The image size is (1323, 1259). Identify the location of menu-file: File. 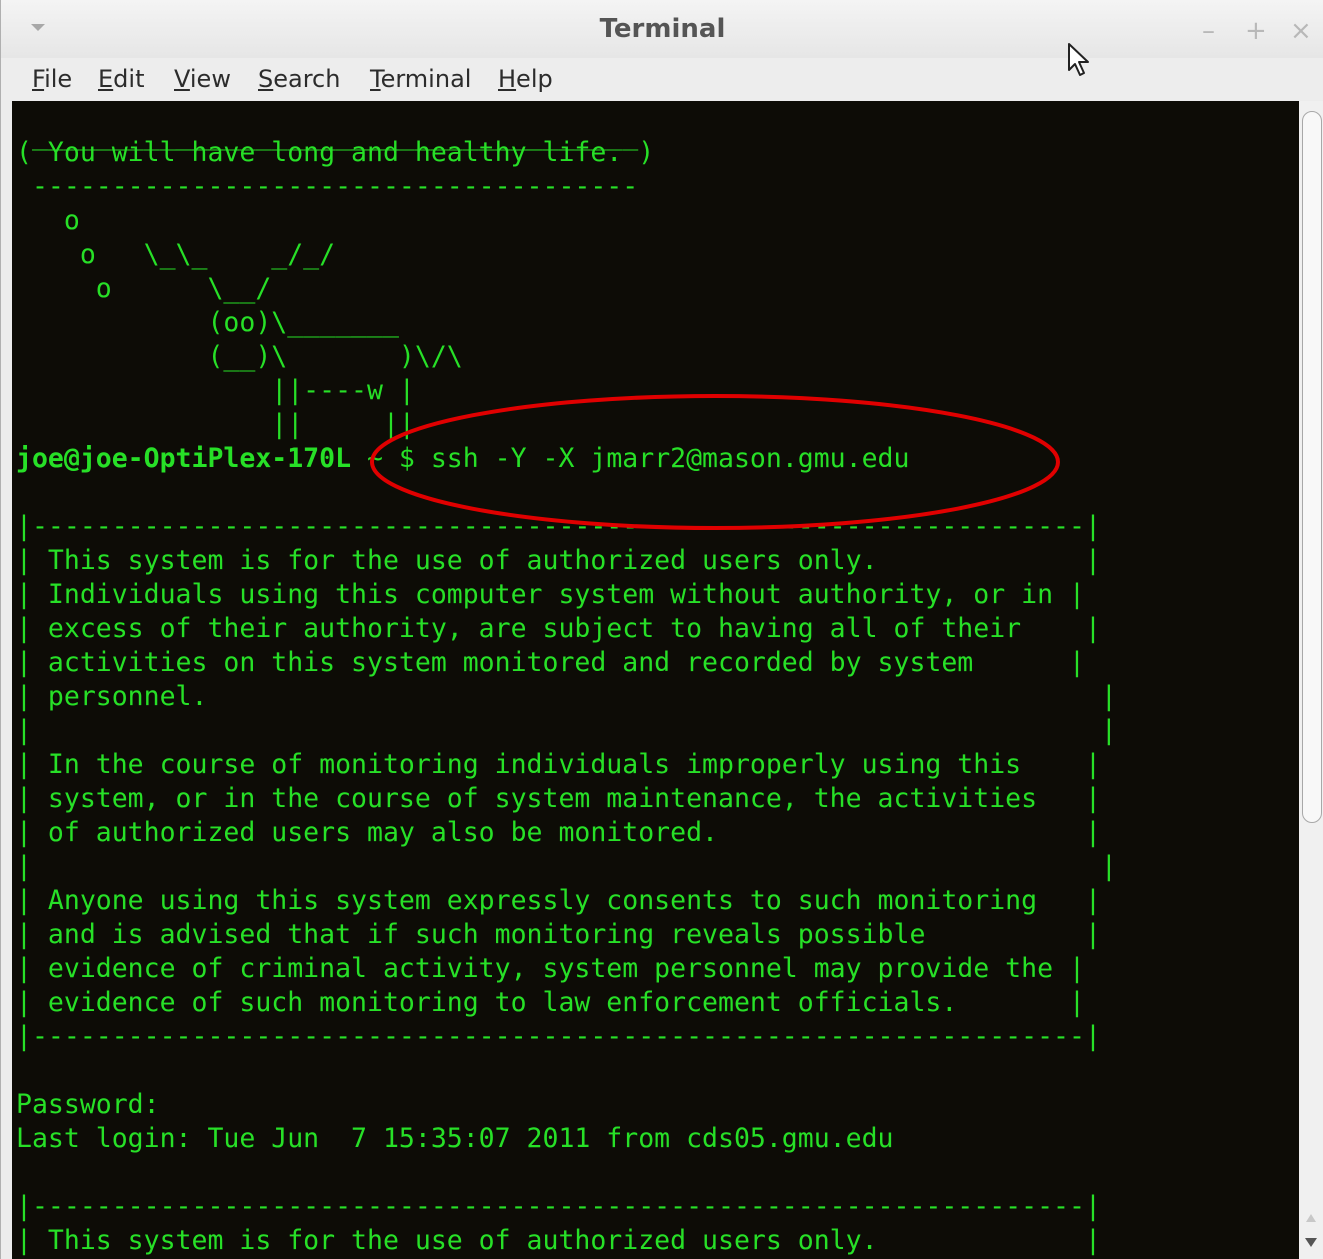
(52, 79).